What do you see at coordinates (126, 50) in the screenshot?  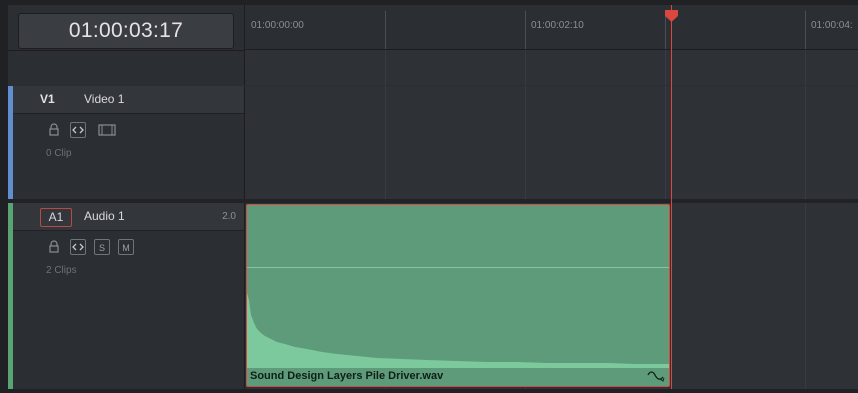 I see `header-divider` at bounding box center [126, 50].